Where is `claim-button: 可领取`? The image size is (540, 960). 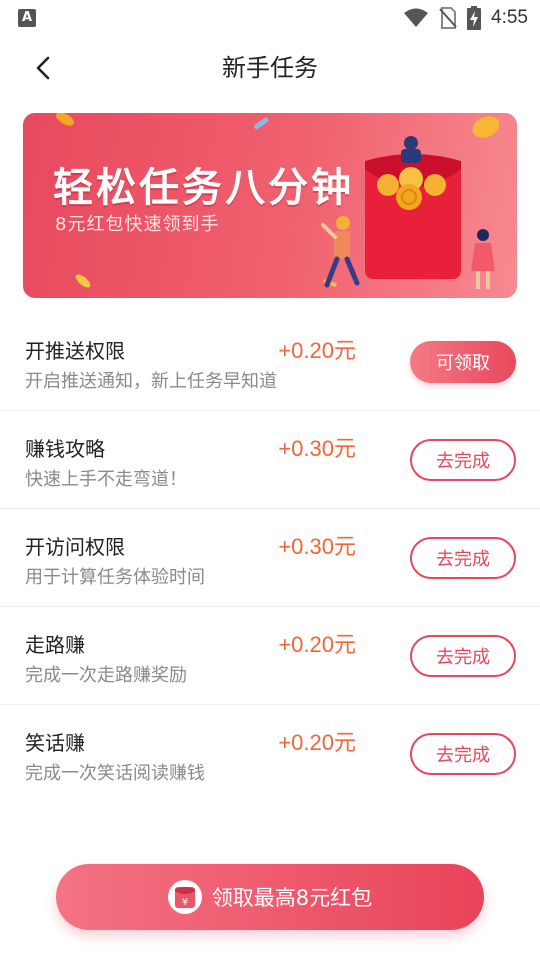 claim-button: 可领取 is located at coordinates (463, 362).